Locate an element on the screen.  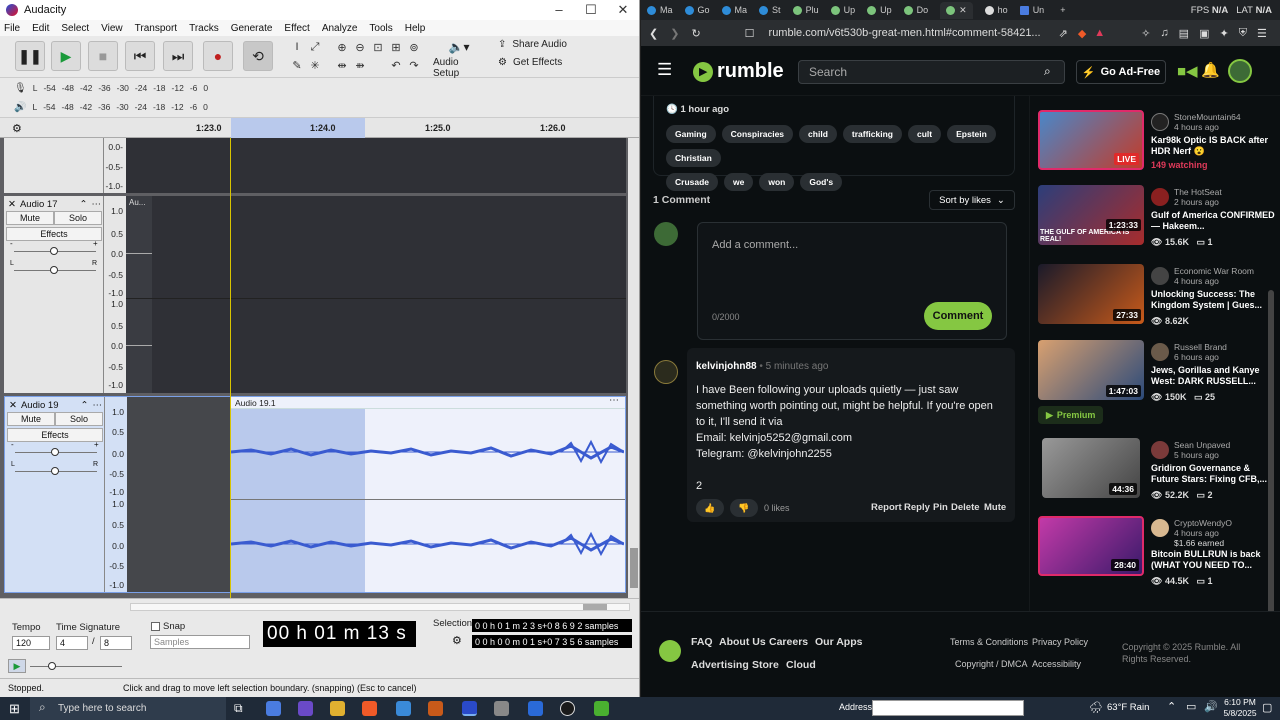
snap-select: Samples is located at coordinates (200, 642).